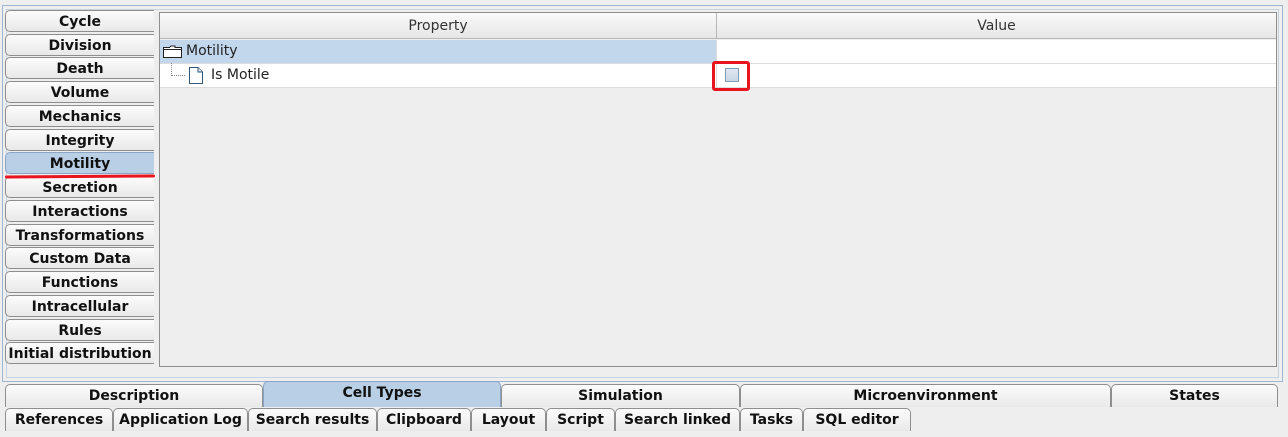 The height and width of the screenshot is (437, 1288). Describe the element at coordinates (731, 76) in the screenshot. I see `annotation-highlight-box` at that location.